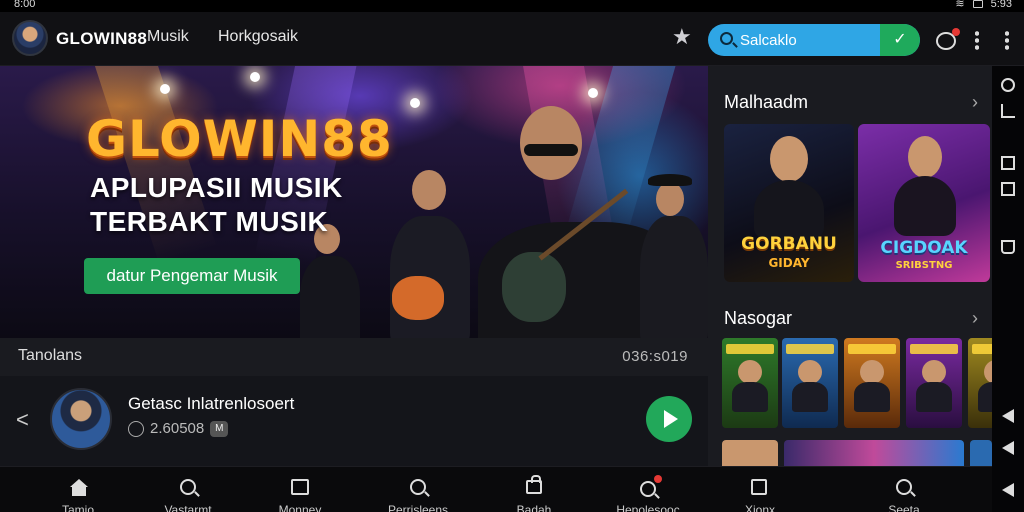  What do you see at coordinates (682, 37) in the screenshot?
I see `star-icon: ★` at bounding box center [682, 37].